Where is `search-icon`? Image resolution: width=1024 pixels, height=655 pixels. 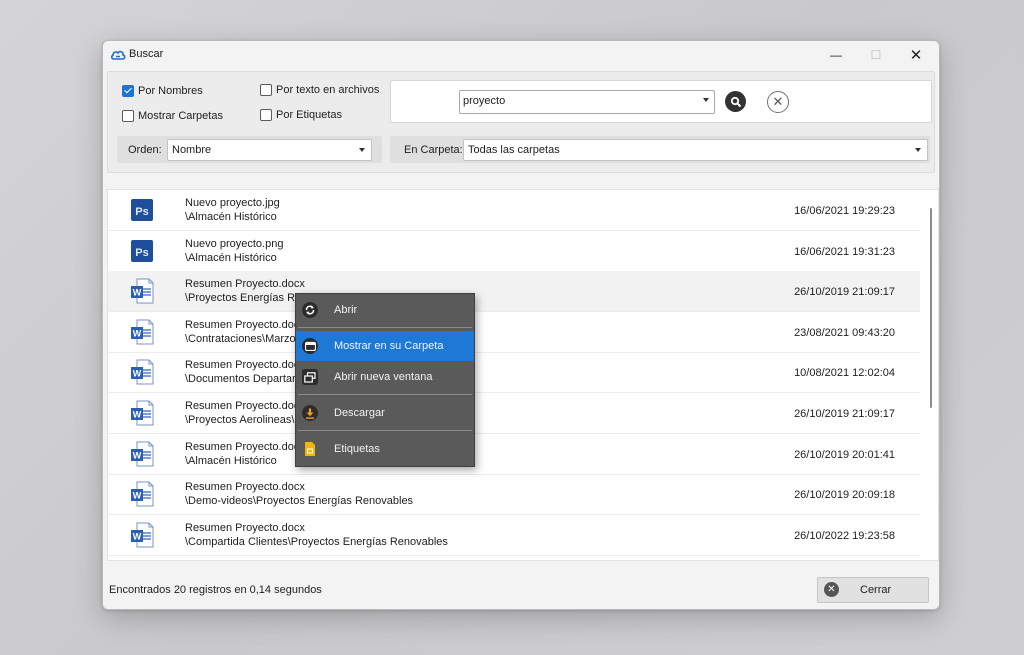
search-icon is located at coordinates (735, 101).